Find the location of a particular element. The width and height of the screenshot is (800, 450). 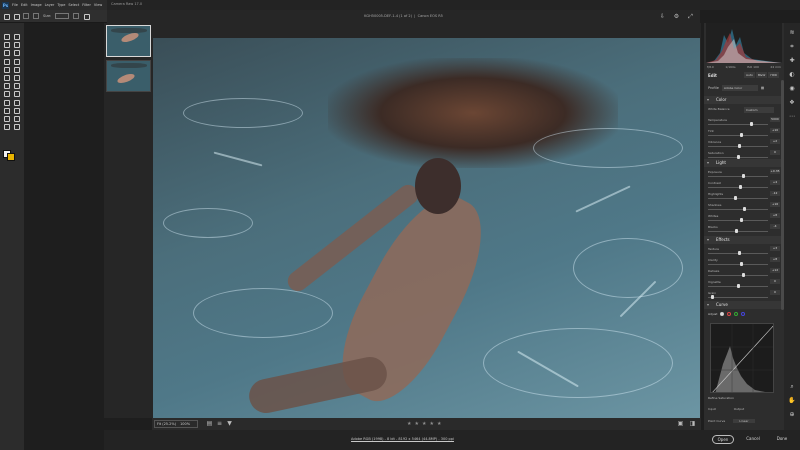

home-icon is located at coordinates (6, 16).